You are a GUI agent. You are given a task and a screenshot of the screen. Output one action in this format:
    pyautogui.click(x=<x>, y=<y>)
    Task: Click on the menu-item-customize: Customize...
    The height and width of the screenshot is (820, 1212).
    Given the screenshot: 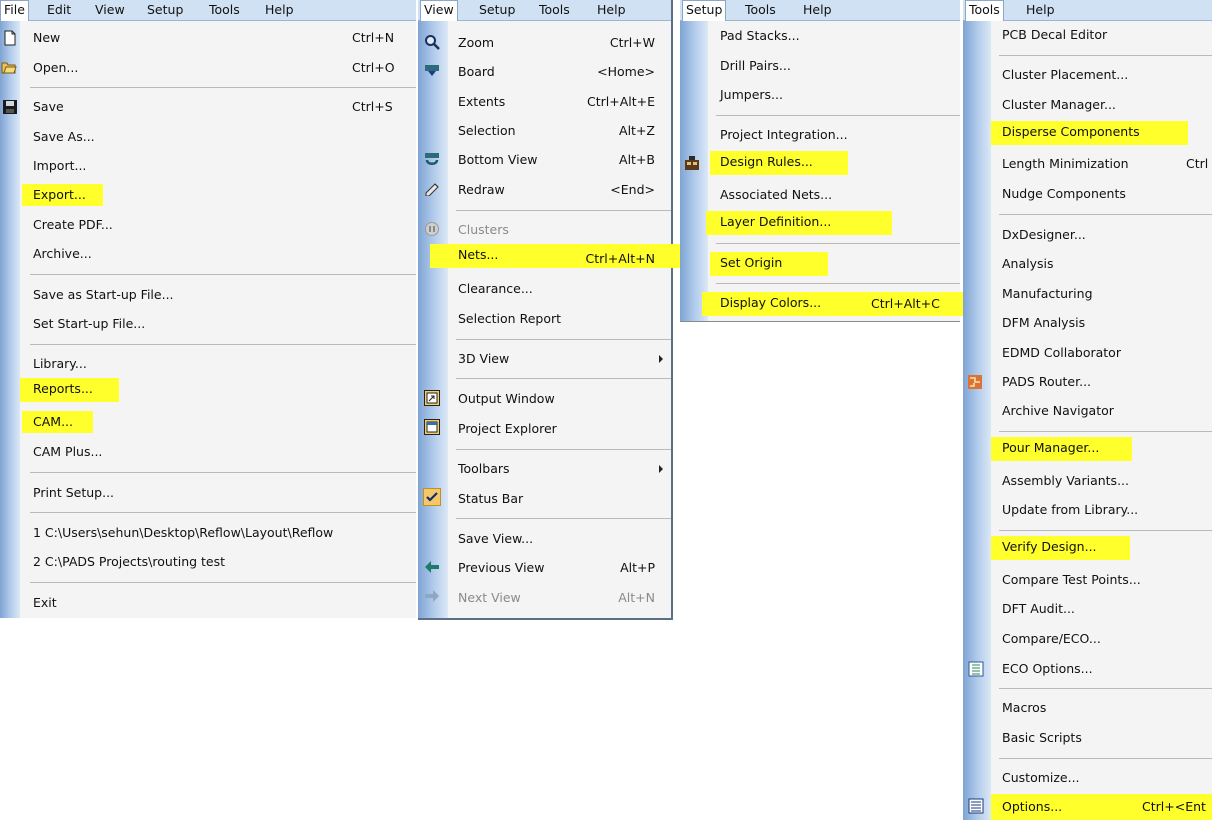 What is the action you would take?
    pyautogui.click(x=1041, y=778)
    